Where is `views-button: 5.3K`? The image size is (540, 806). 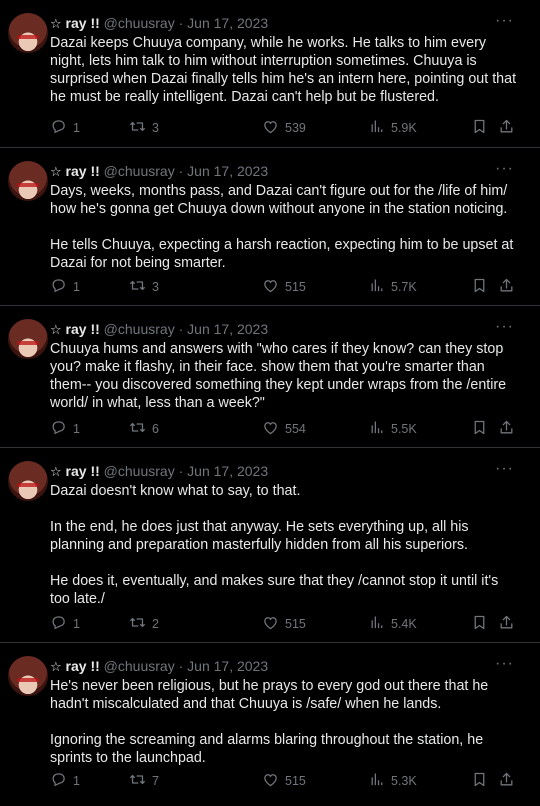
views-button: 5.3K is located at coordinates (392, 781).